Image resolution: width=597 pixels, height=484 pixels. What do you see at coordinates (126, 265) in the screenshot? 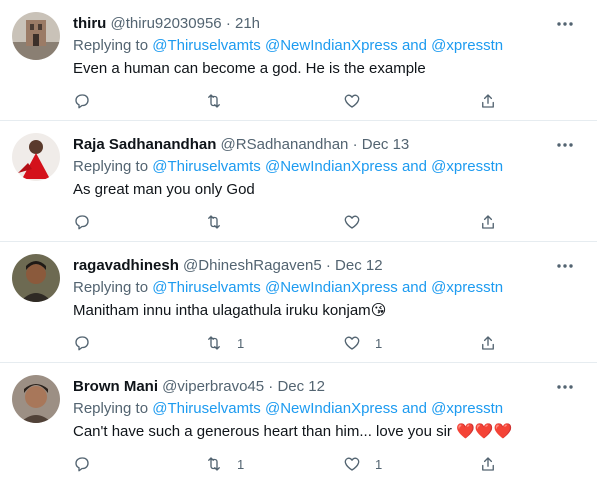
I see `display-name: ragavadhinesh` at bounding box center [126, 265].